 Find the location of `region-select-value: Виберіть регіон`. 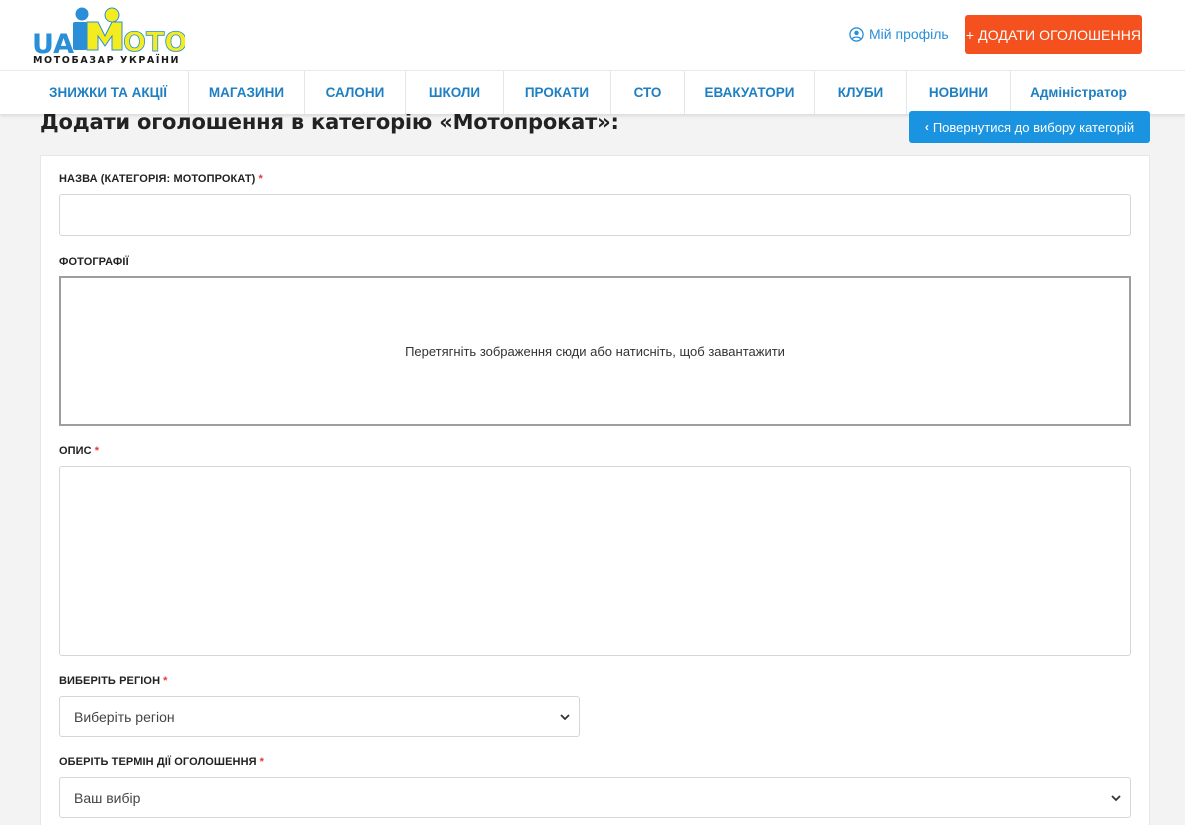

region-select-value: Виберіть регіон is located at coordinates (124, 716).